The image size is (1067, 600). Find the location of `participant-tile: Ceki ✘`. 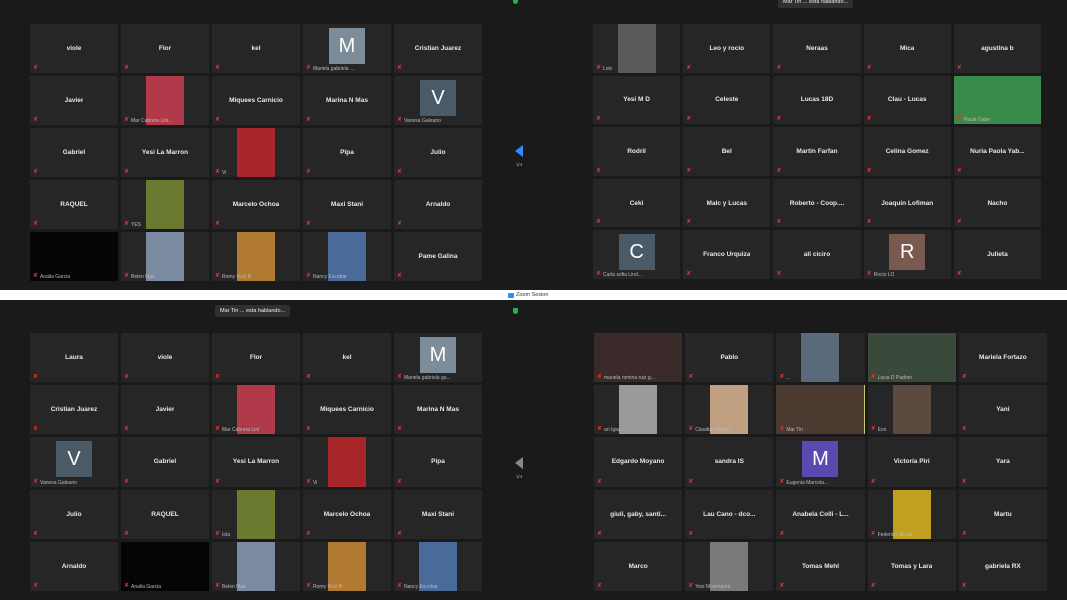

participant-tile: Ceki ✘ is located at coordinates (637, 203).